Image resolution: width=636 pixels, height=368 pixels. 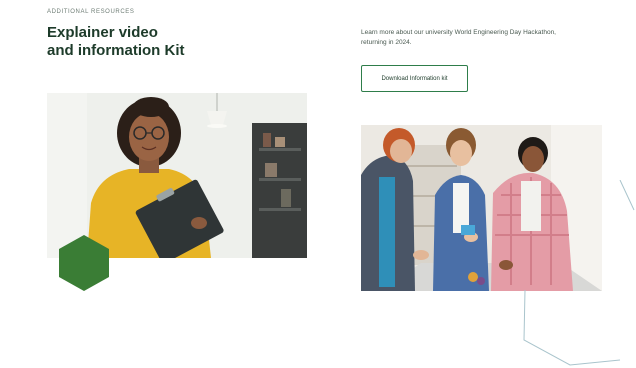 I want to click on title-line-2: and information Kit, so click(x=116, y=50).